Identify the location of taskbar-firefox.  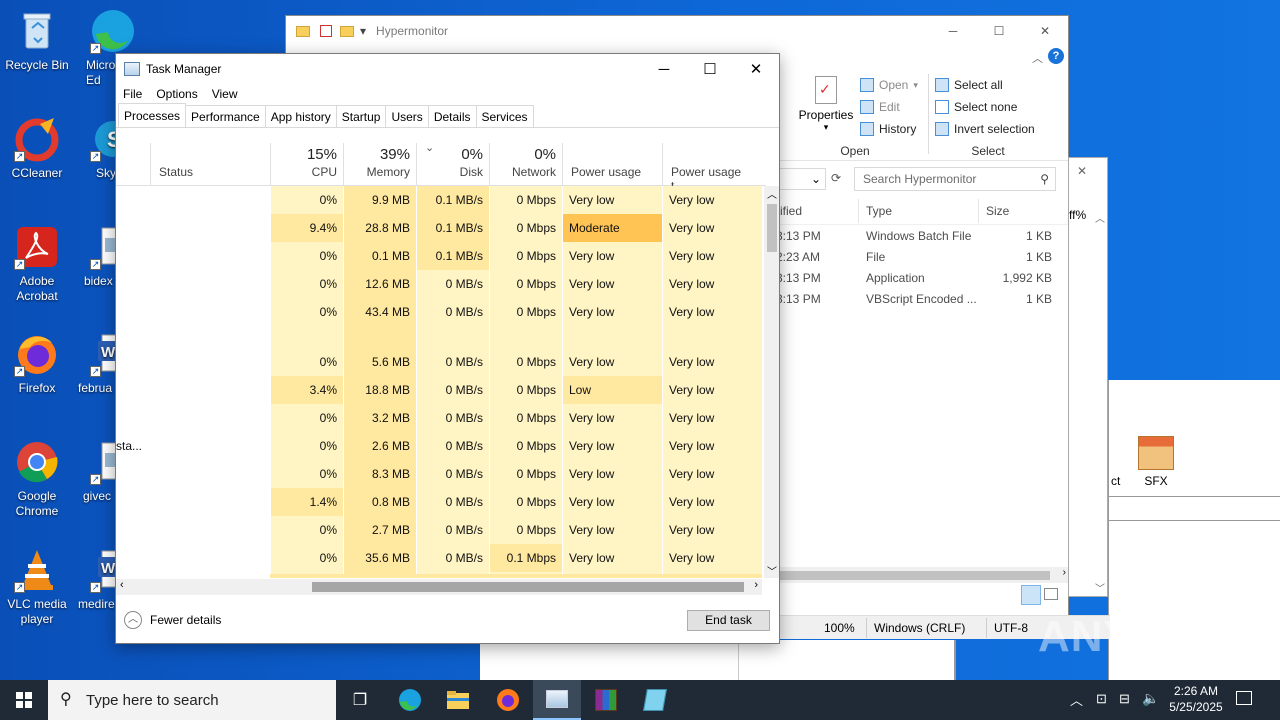
(508, 700).